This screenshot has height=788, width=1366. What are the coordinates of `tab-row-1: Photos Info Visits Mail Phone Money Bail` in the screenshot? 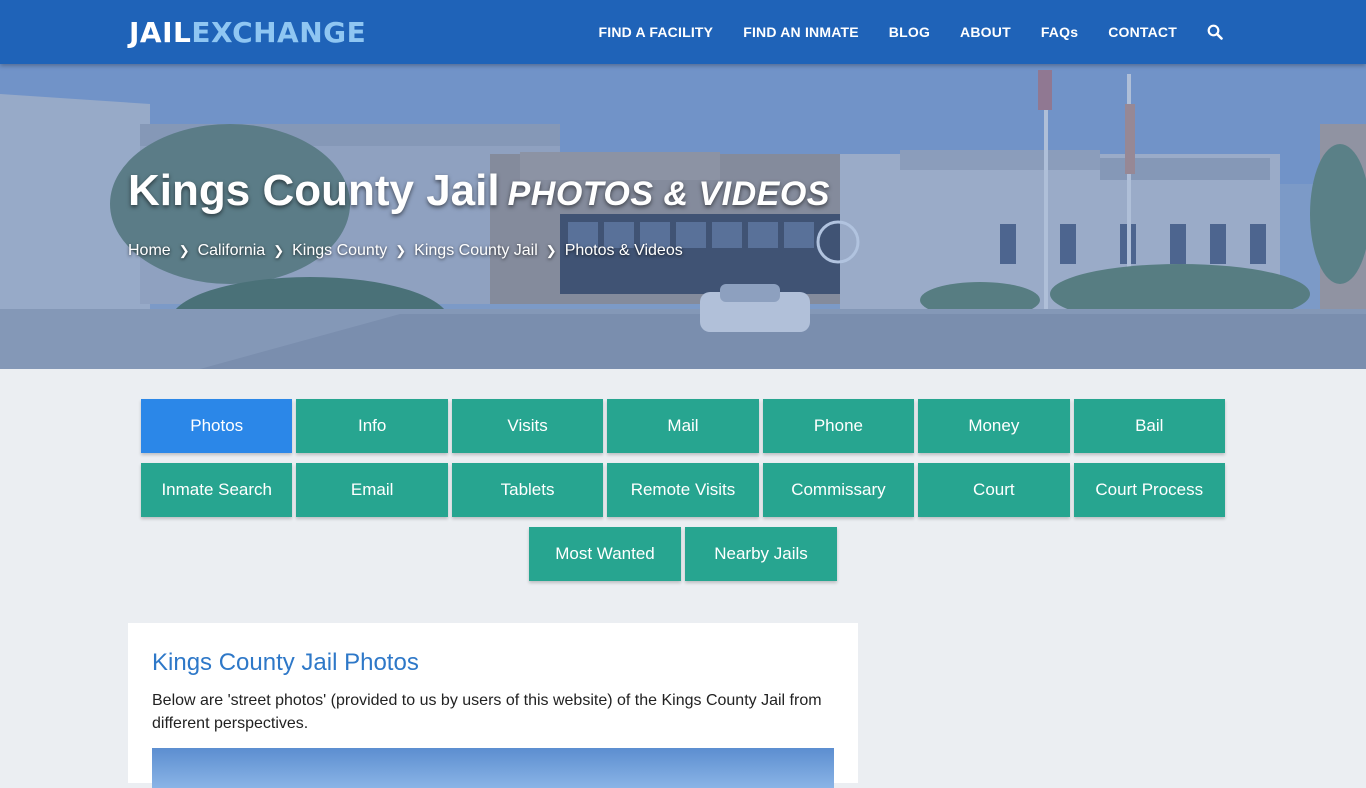 It's located at (683, 426).